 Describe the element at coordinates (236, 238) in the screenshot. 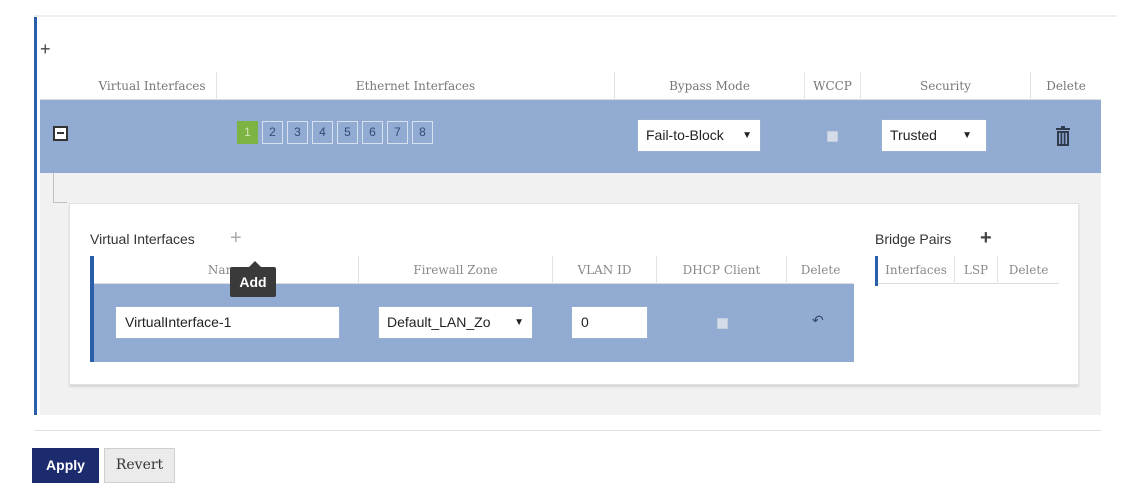

I see `add-virtual-interface-icon: +` at that location.